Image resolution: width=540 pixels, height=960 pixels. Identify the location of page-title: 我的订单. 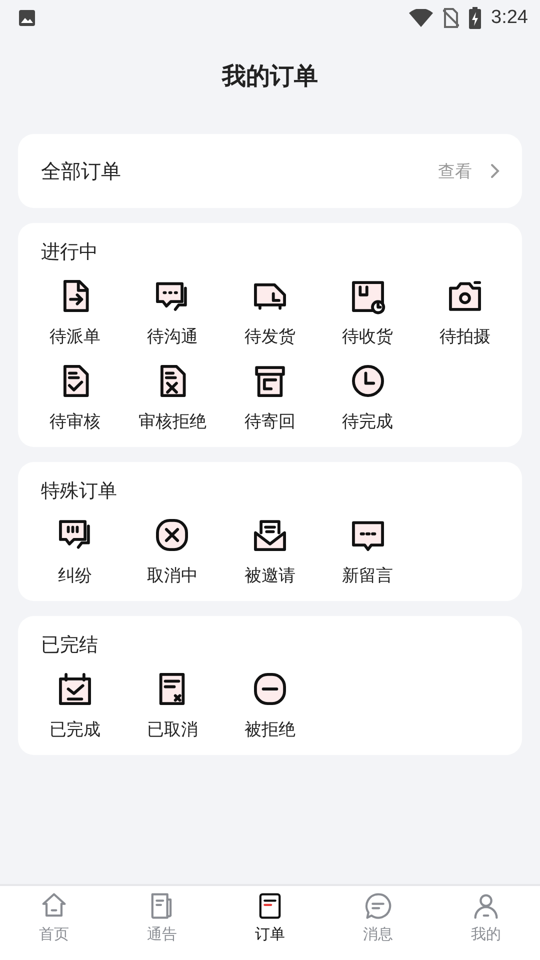
(270, 76).